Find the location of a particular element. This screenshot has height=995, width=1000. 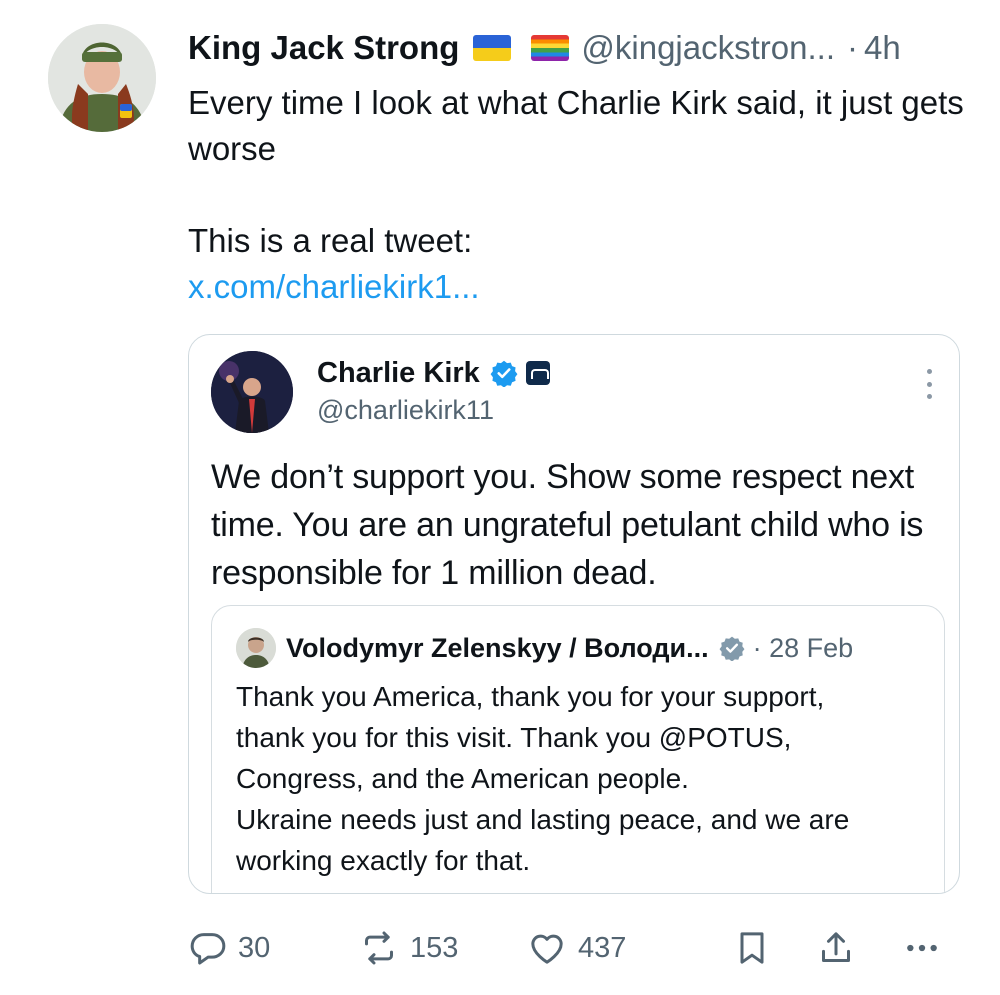

charlie-kirk-name: Charlie Kirk is located at coordinates (398, 372).